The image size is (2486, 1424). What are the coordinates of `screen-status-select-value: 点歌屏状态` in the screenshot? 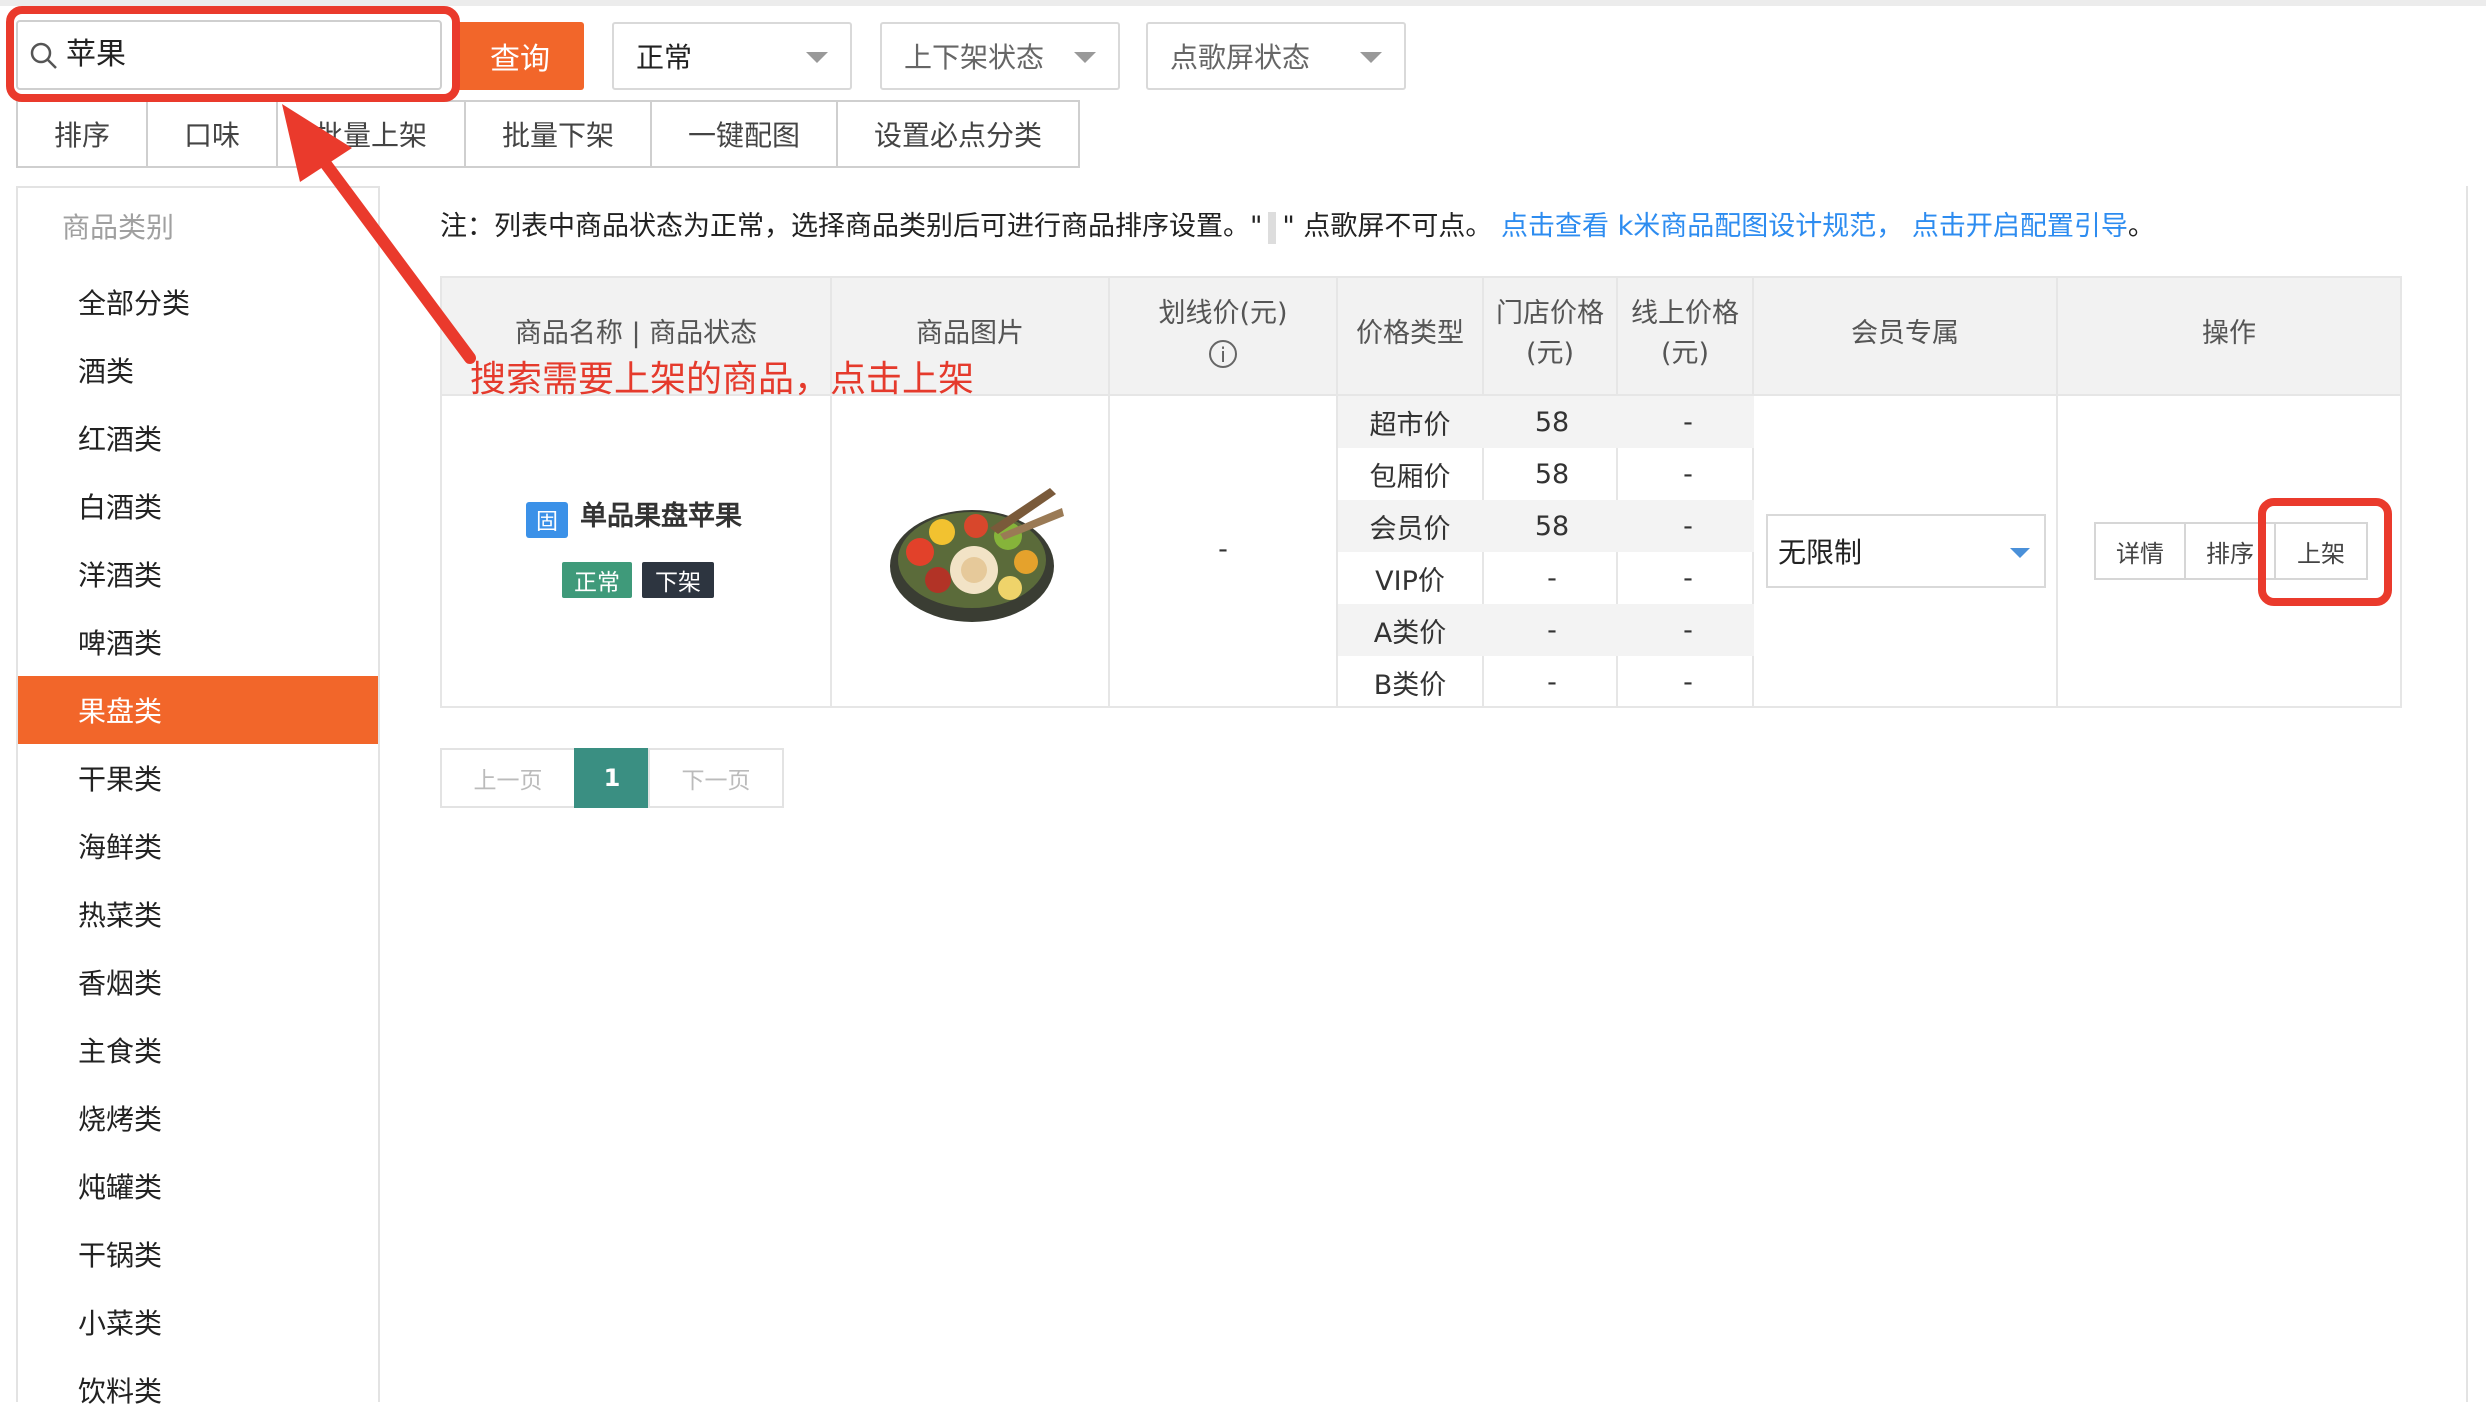 It's located at (1240, 57).